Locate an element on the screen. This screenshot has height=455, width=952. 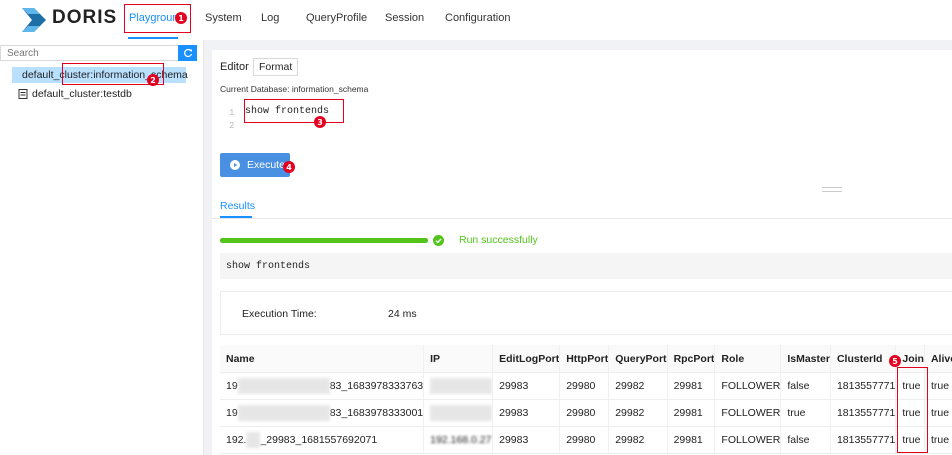
column-header: Role is located at coordinates (747, 359).